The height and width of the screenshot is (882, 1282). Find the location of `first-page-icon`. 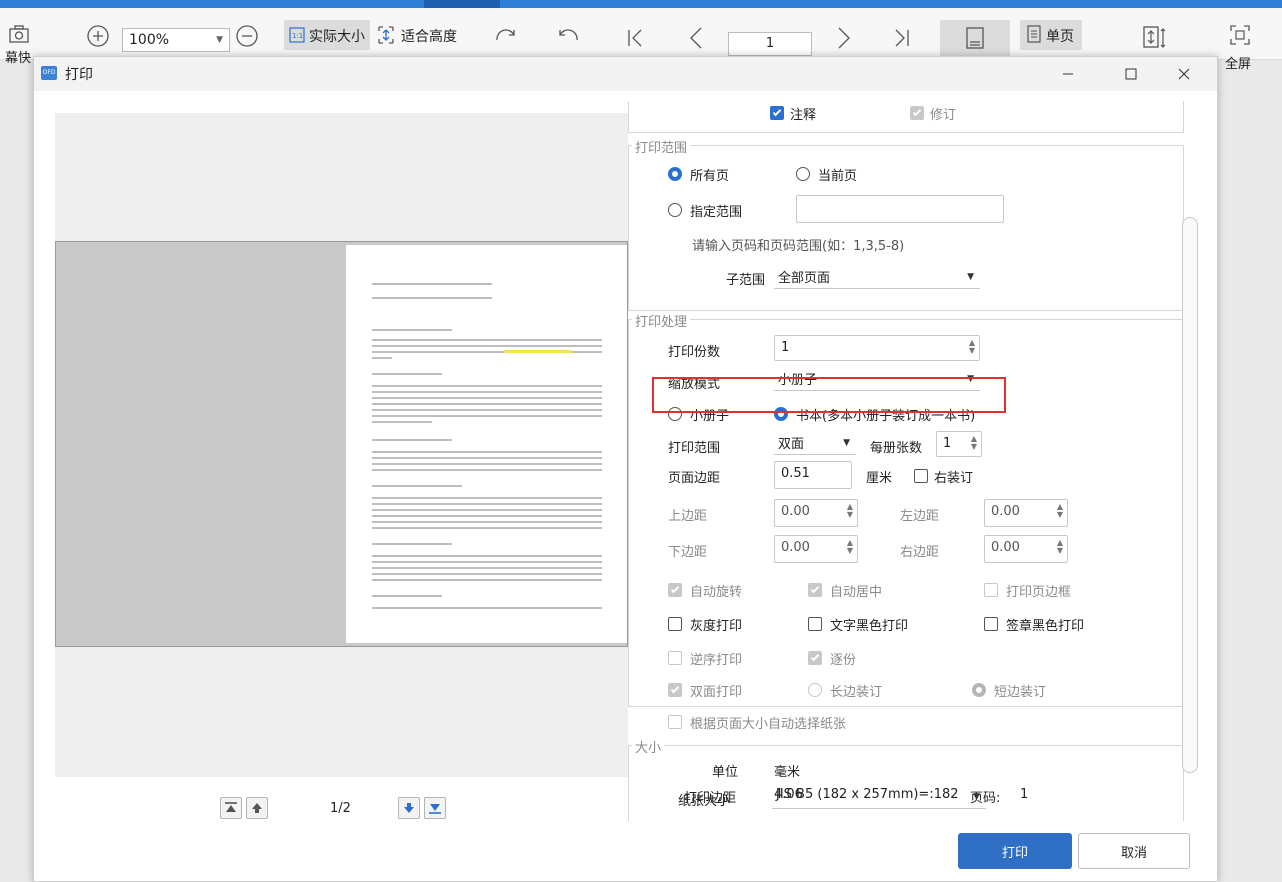

first-page-icon is located at coordinates (635, 38).